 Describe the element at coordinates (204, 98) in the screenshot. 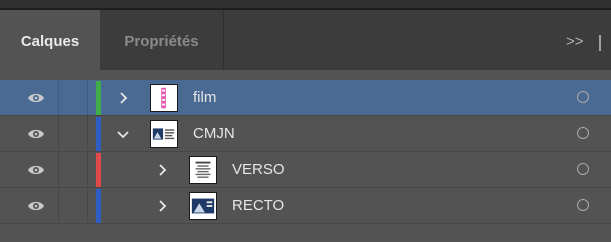

I see `layer-name: film` at that location.